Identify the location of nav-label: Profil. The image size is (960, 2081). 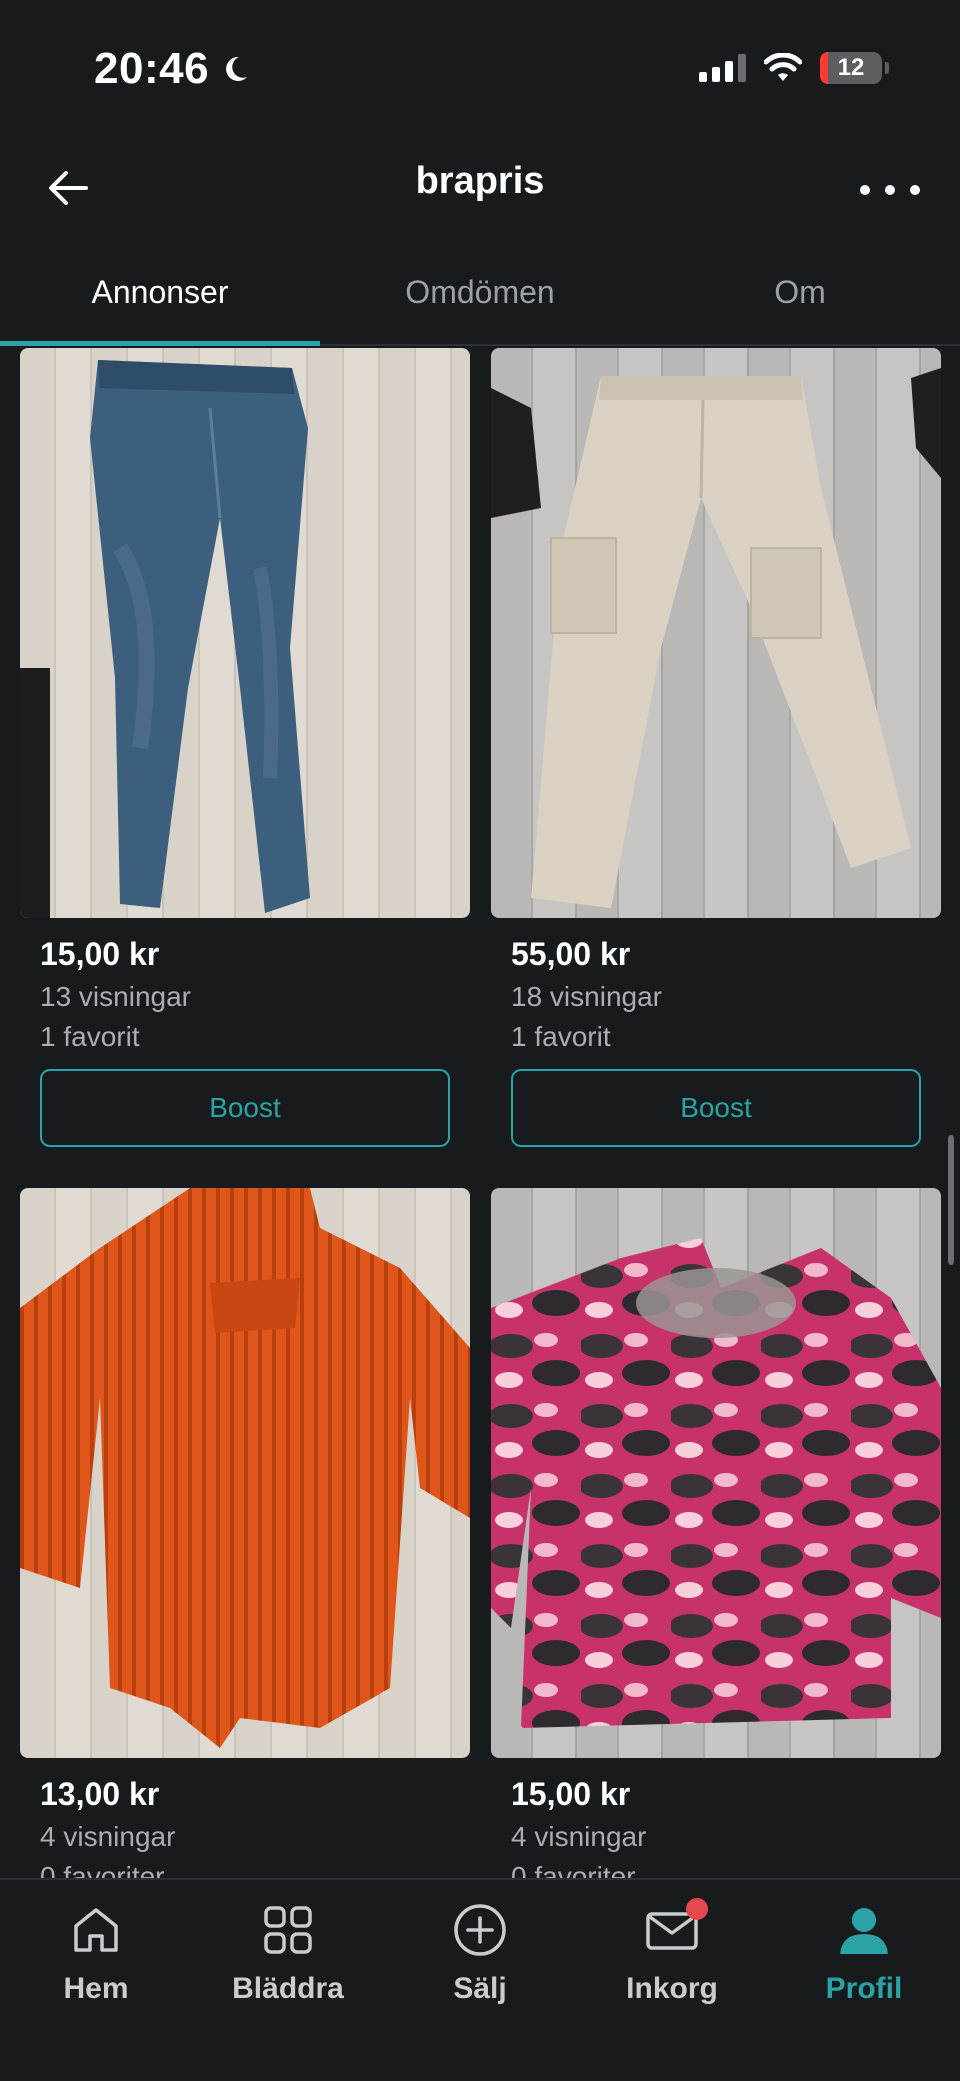
(864, 1988).